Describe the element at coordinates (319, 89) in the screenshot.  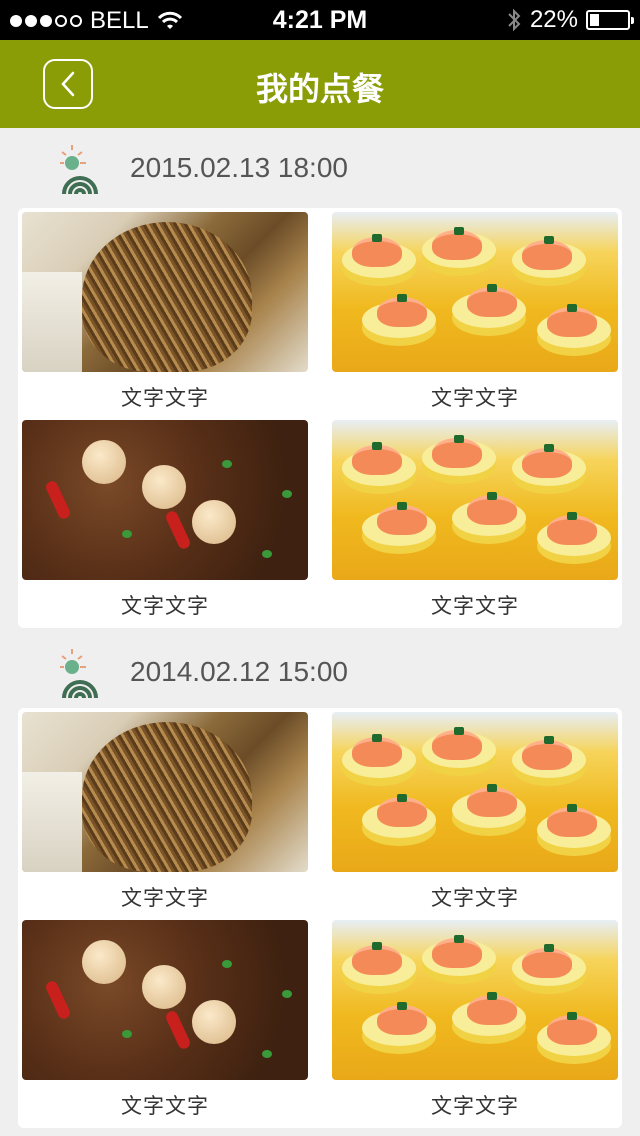
I see `page-title: 我的点餐` at that location.